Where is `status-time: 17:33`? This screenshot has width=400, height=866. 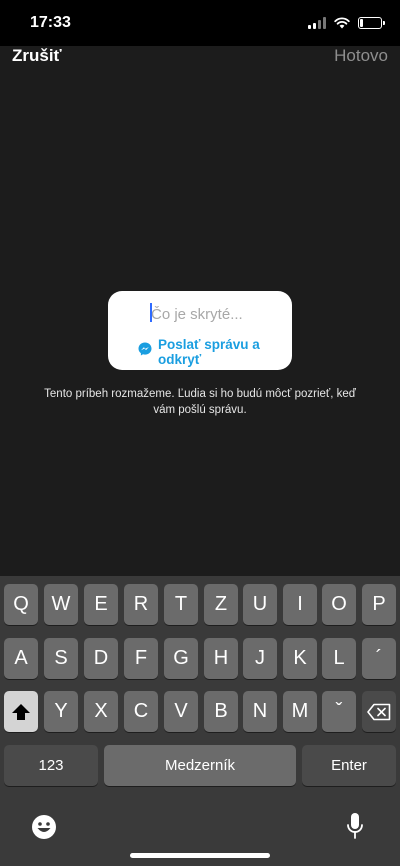
status-time: 17:33 is located at coordinates (50, 22).